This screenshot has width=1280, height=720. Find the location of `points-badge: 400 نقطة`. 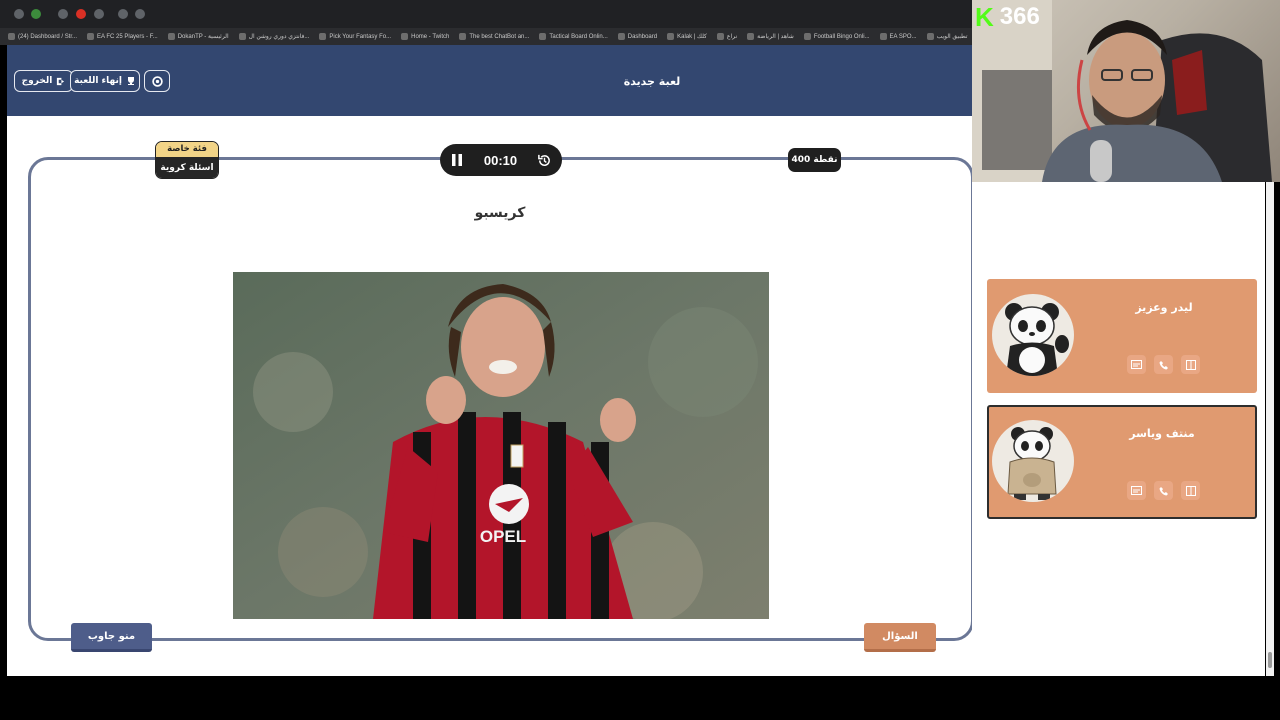

points-badge: 400 نقطة is located at coordinates (814, 160).